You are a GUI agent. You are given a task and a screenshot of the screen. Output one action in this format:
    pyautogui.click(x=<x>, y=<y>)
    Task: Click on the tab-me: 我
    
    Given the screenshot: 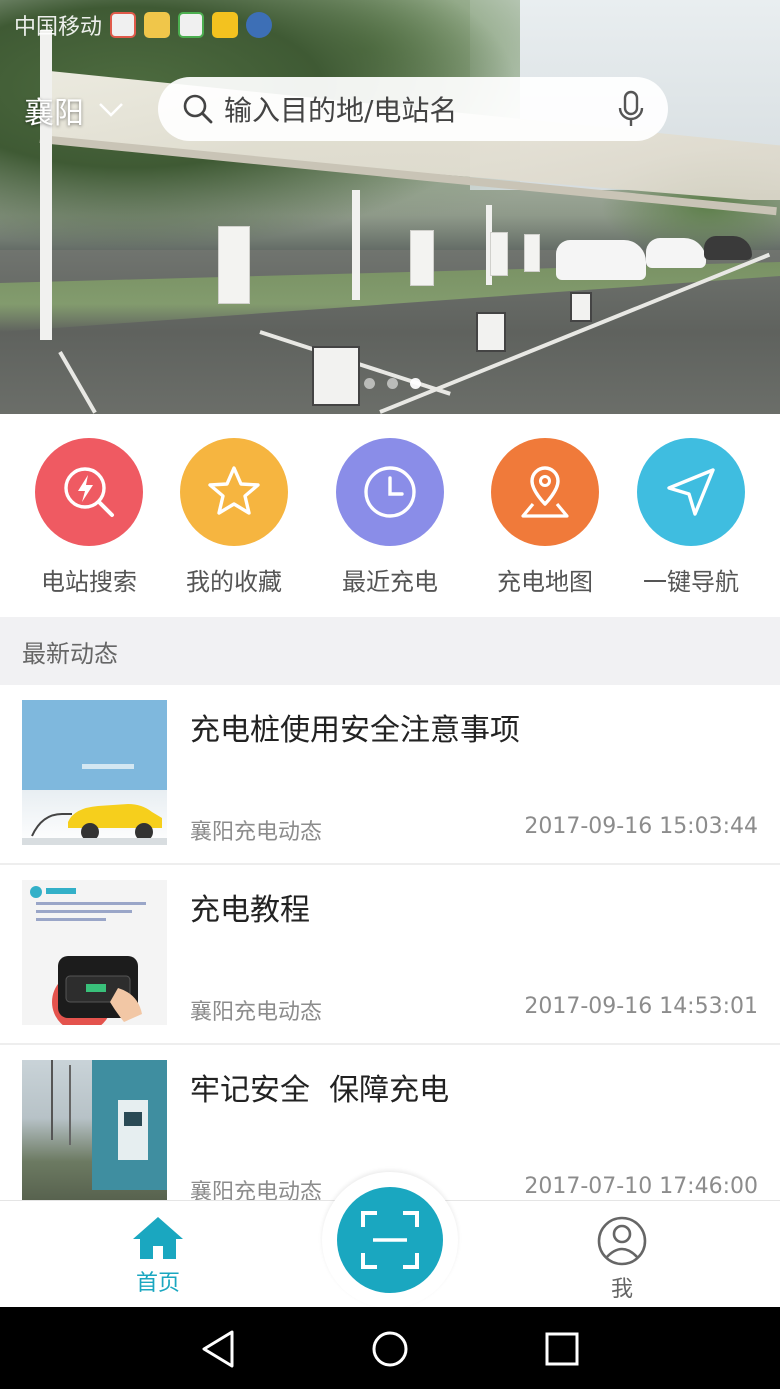 What is the action you would take?
    pyautogui.click(x=622, y=1259)
    